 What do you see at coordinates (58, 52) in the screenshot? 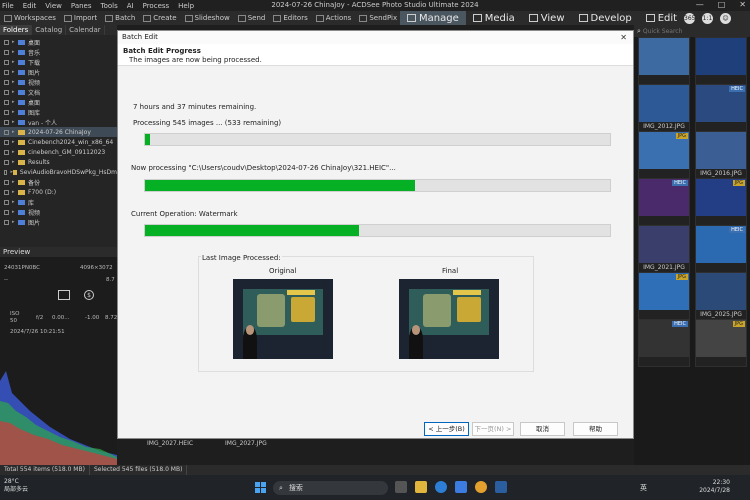
I see `folder-tree-item: ▸ 音乐` at bounding box center [58, 52].